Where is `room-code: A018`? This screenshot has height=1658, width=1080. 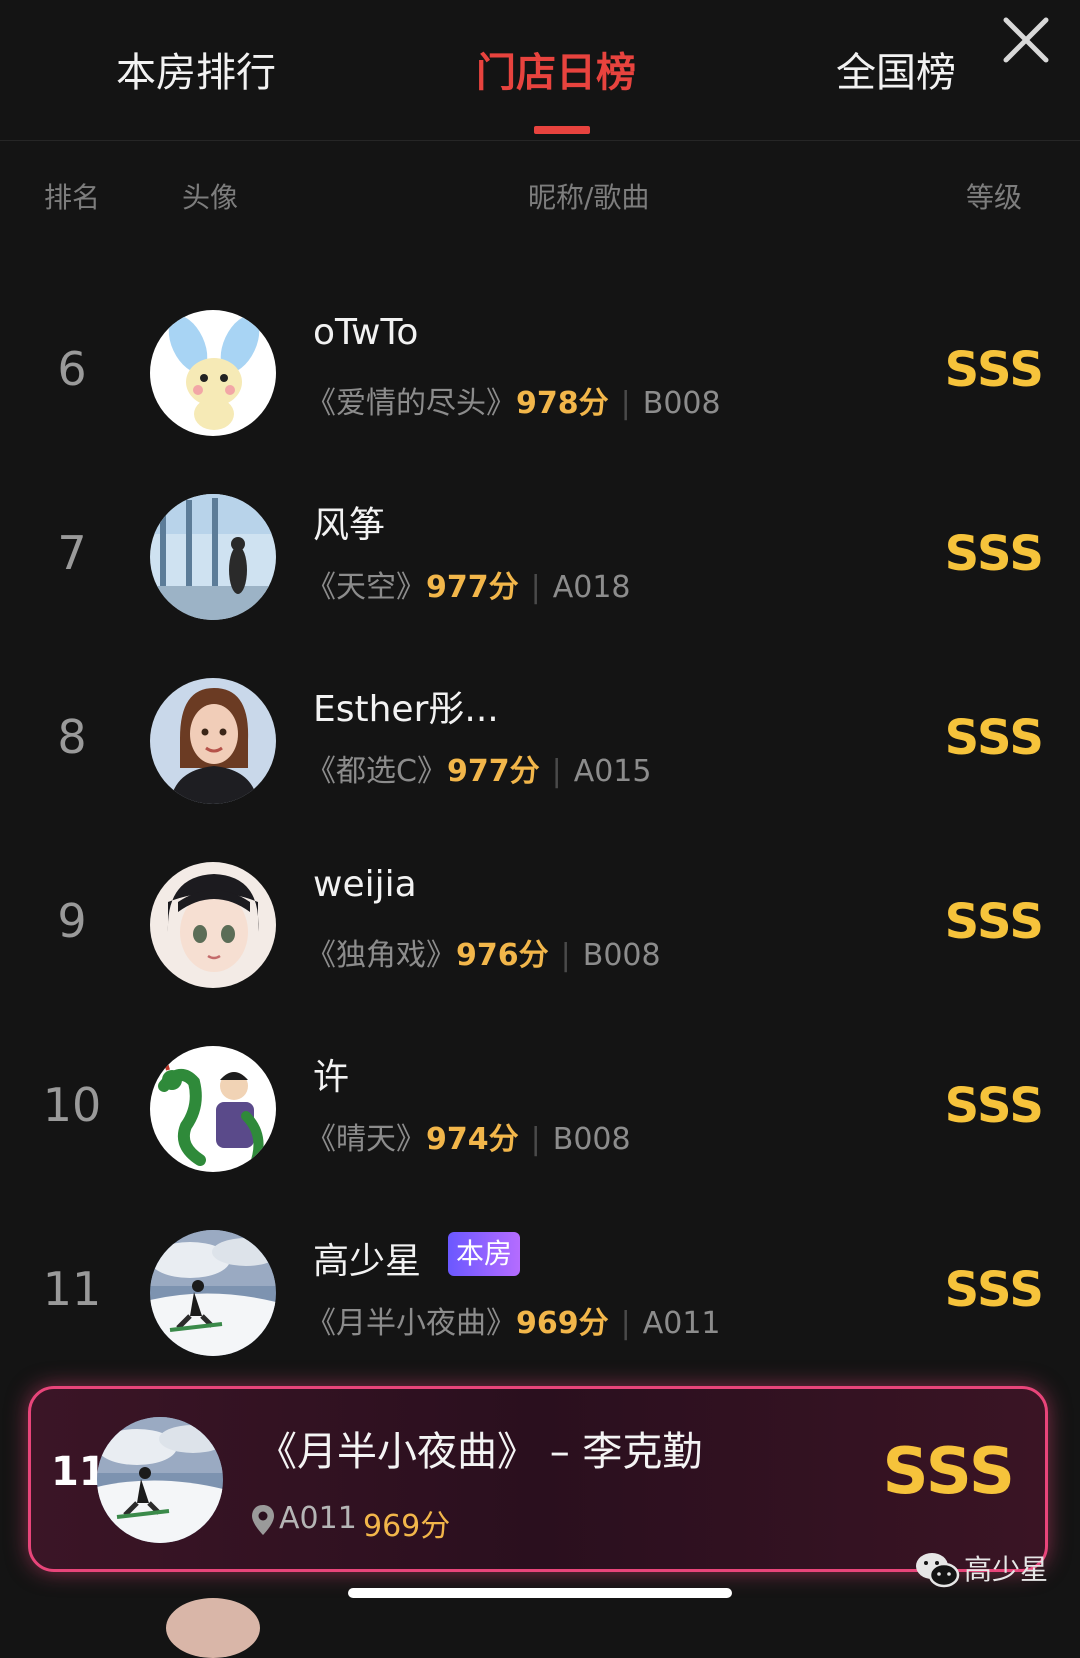 room-code: A018 is located at coordinates (591, 587).